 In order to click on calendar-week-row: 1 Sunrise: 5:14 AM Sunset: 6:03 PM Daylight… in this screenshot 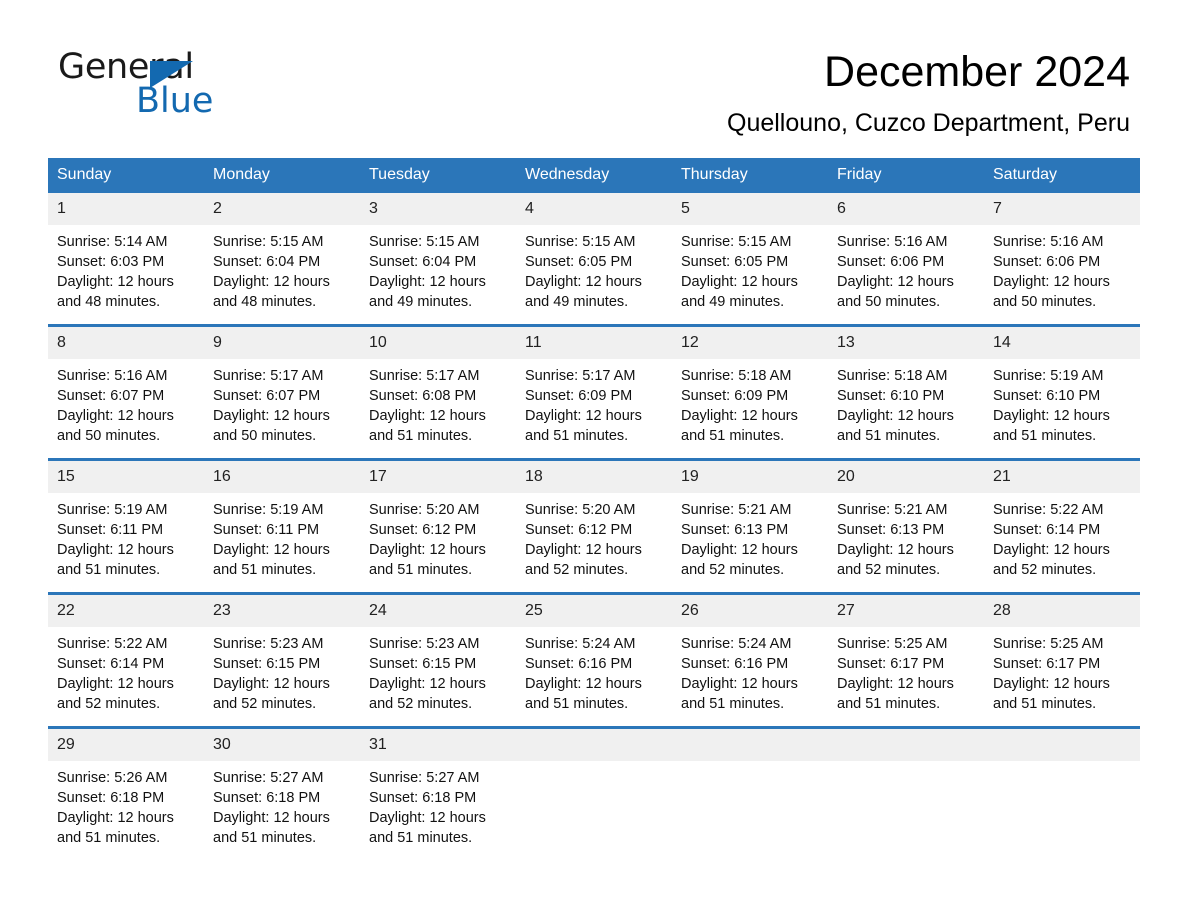, I will do `click(594, 259)`.